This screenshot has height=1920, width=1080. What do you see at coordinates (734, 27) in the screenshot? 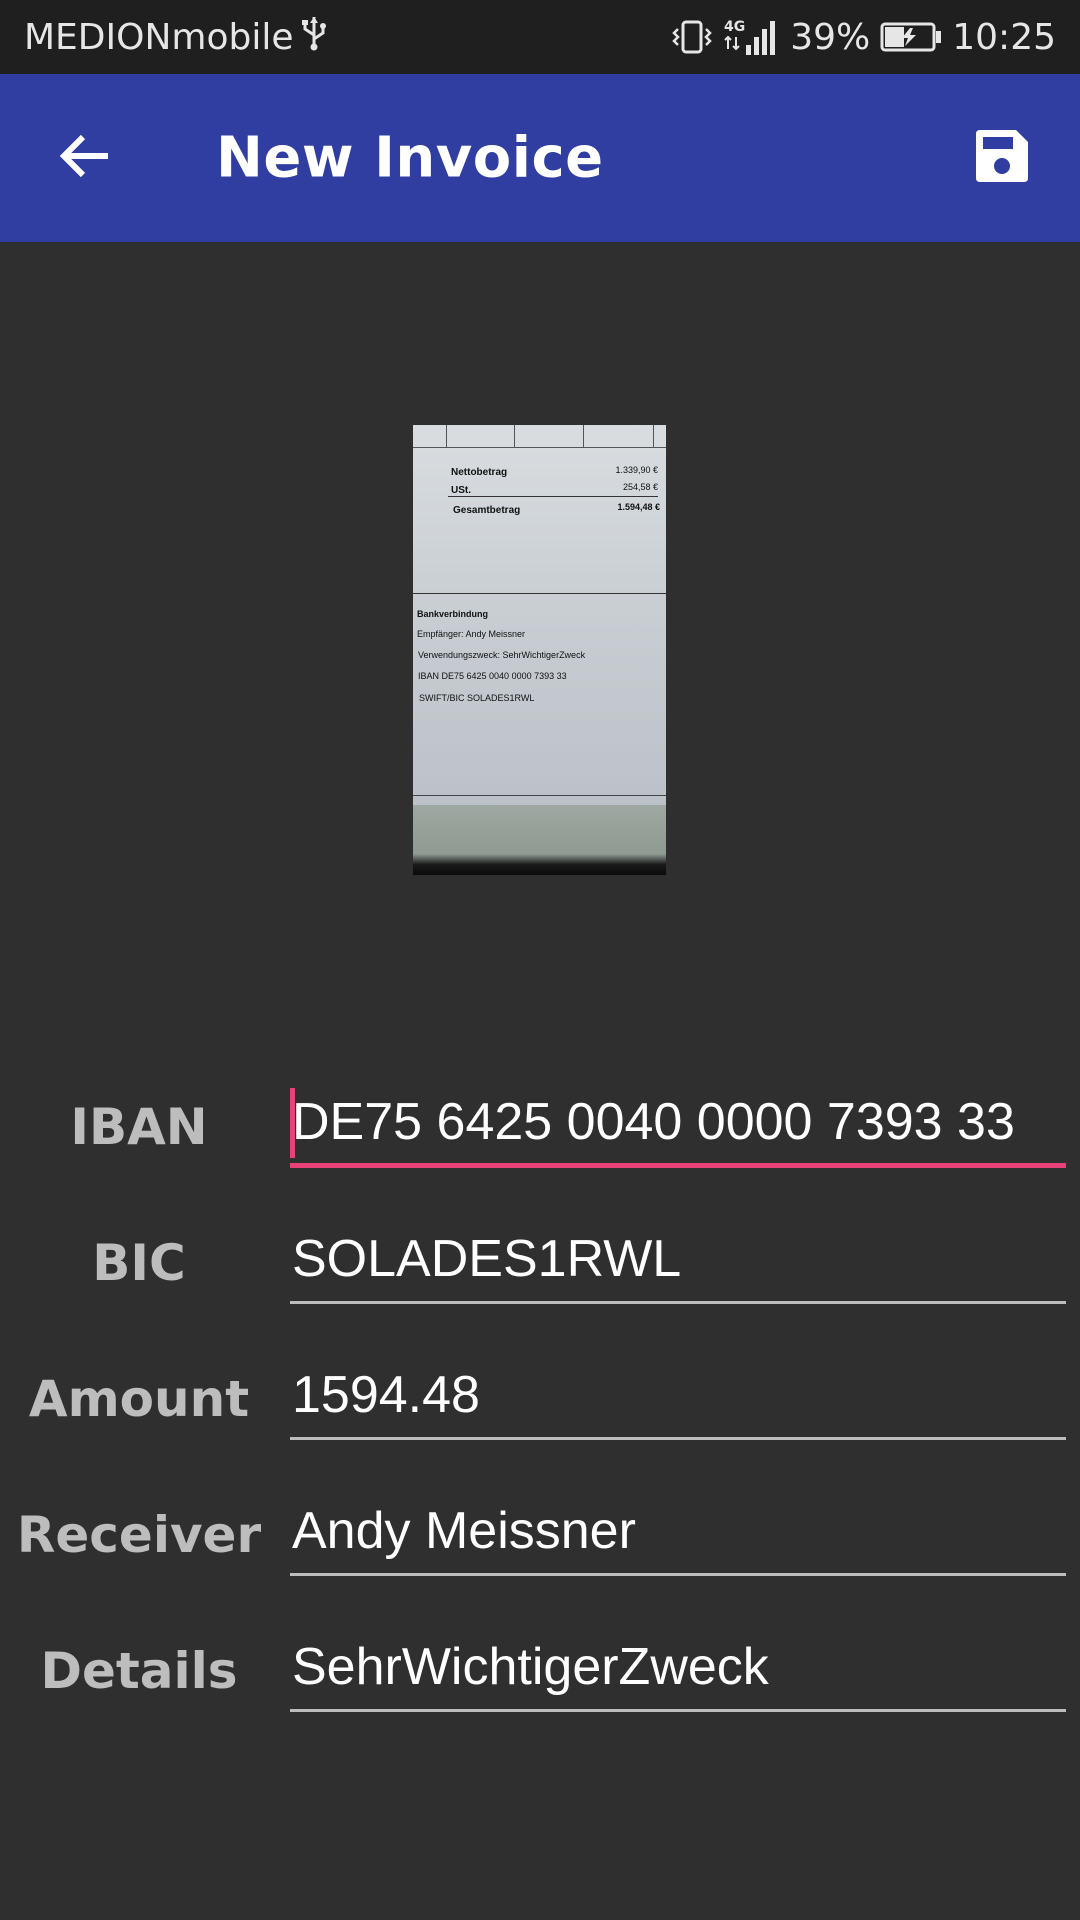
I see `network-type-label: 4G` at bounding box center [734, 27].